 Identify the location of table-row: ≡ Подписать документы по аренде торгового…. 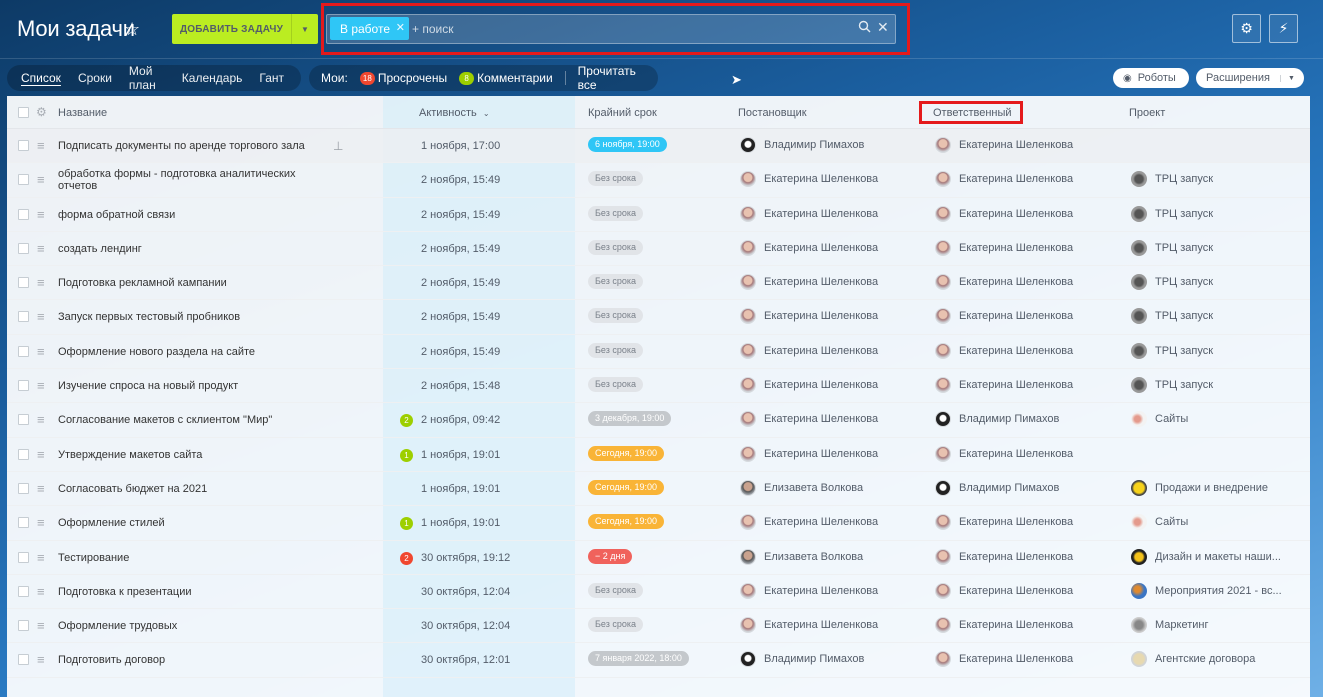
(658, 146).